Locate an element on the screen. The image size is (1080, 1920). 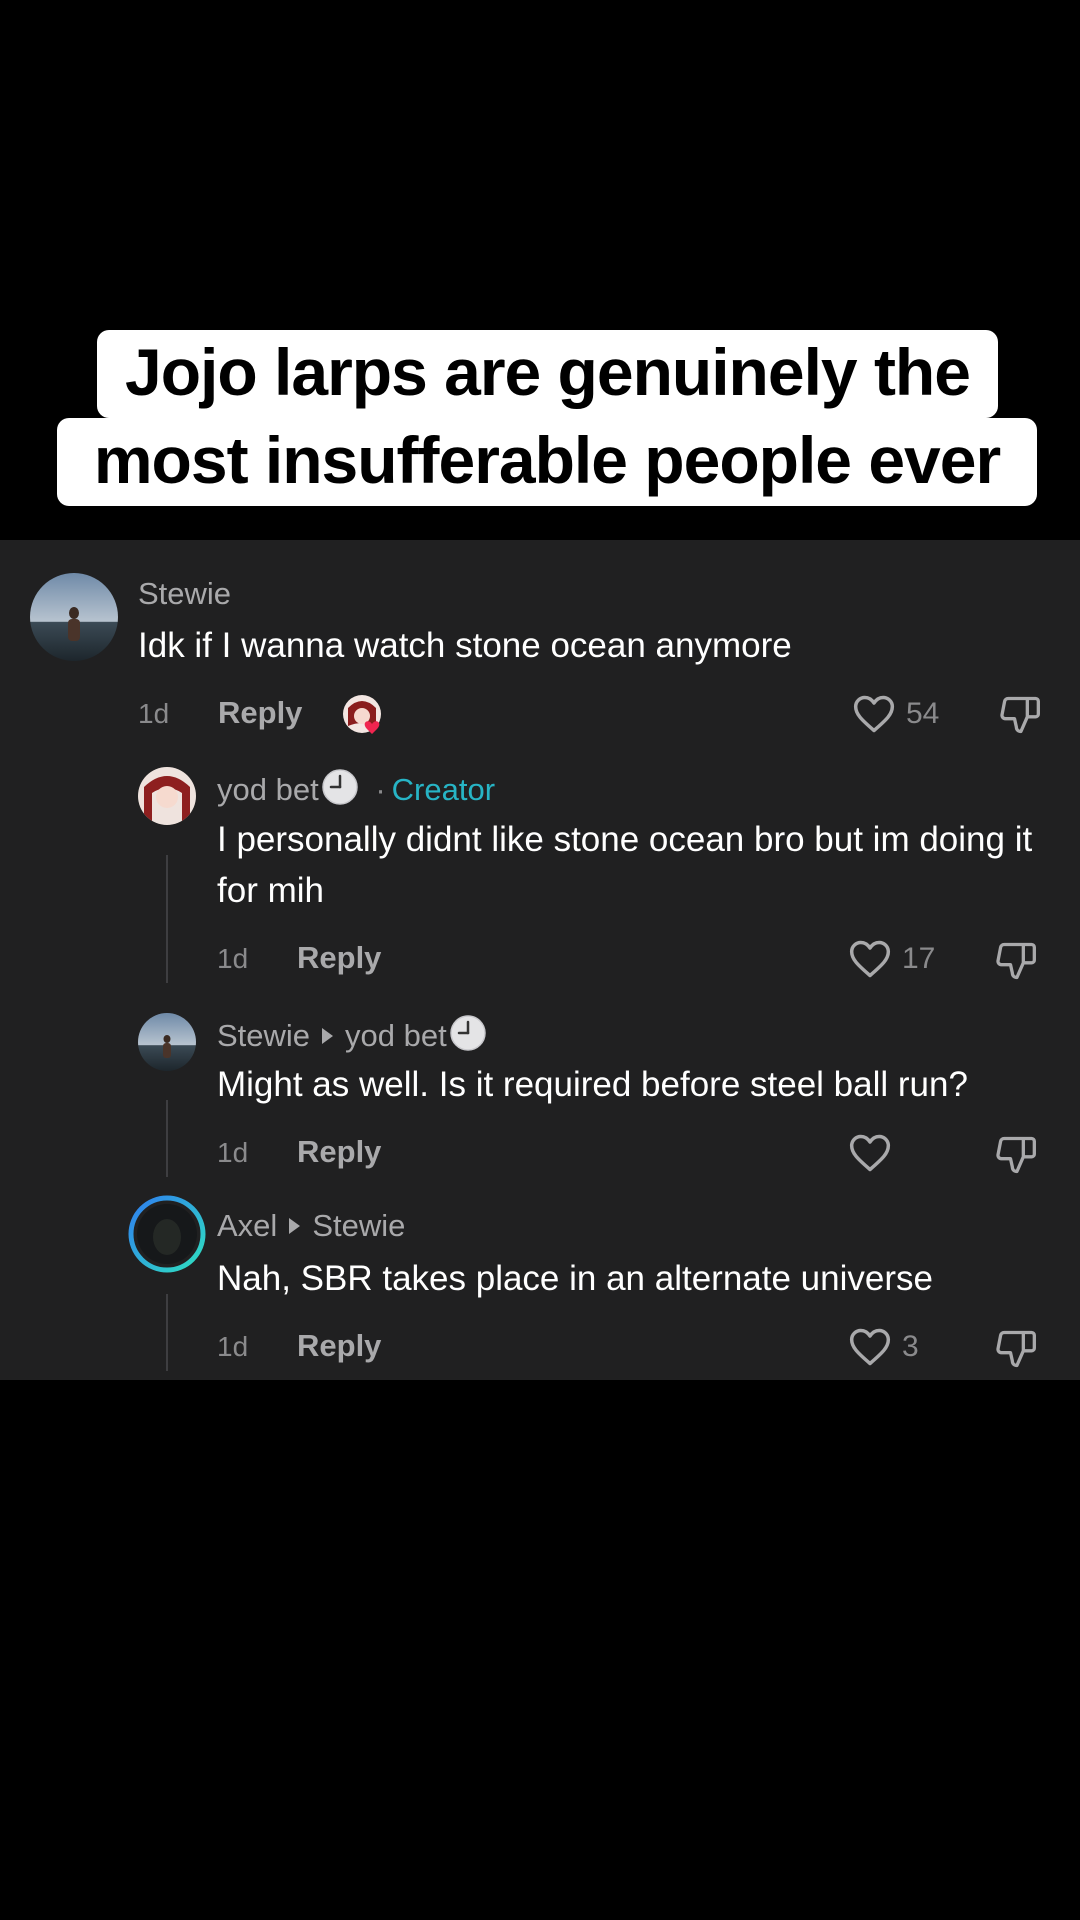
reply-to-name: Stewie is located at coordinates (358, 1225).